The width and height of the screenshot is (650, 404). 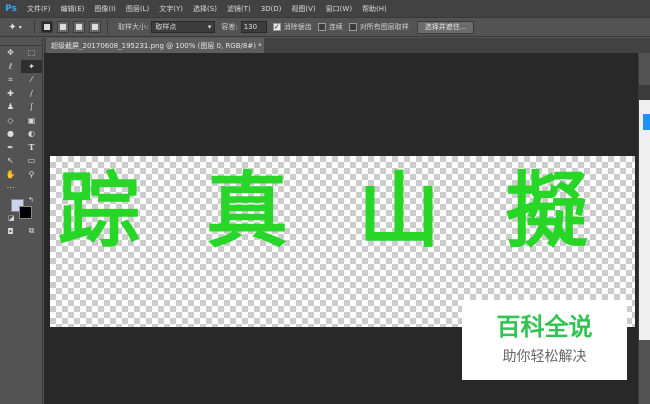 I want to click on eraser-tool-icon: ◇, so click(x=10, y=121).